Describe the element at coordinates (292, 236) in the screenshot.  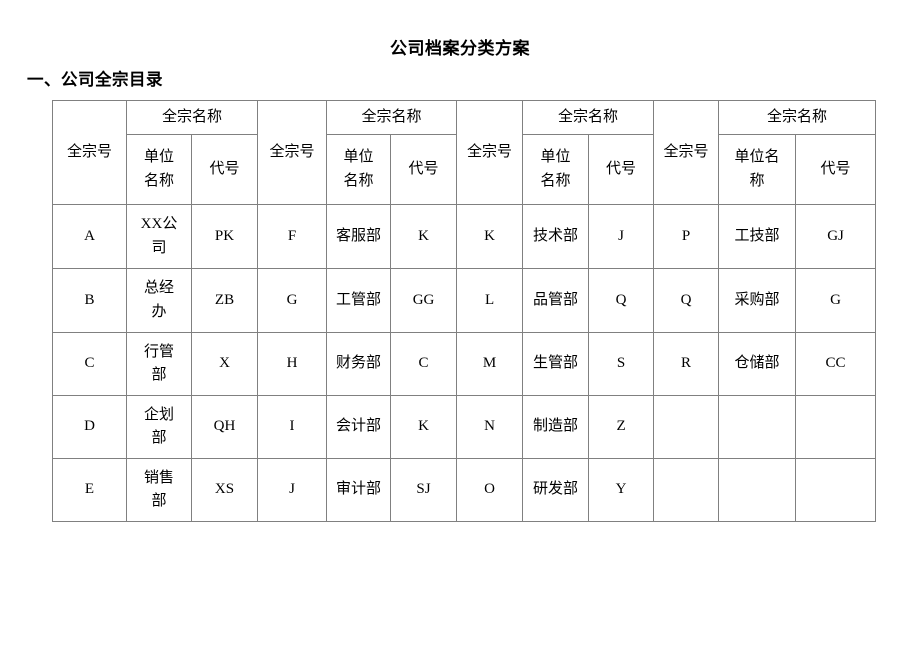
I see `cell-fonds-number: F` at that location.